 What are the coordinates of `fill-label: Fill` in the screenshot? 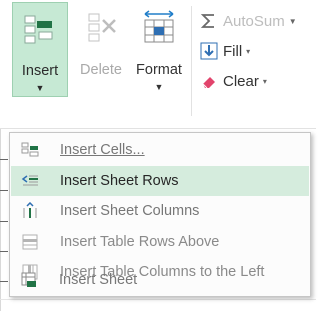 It's located at (233, 51).